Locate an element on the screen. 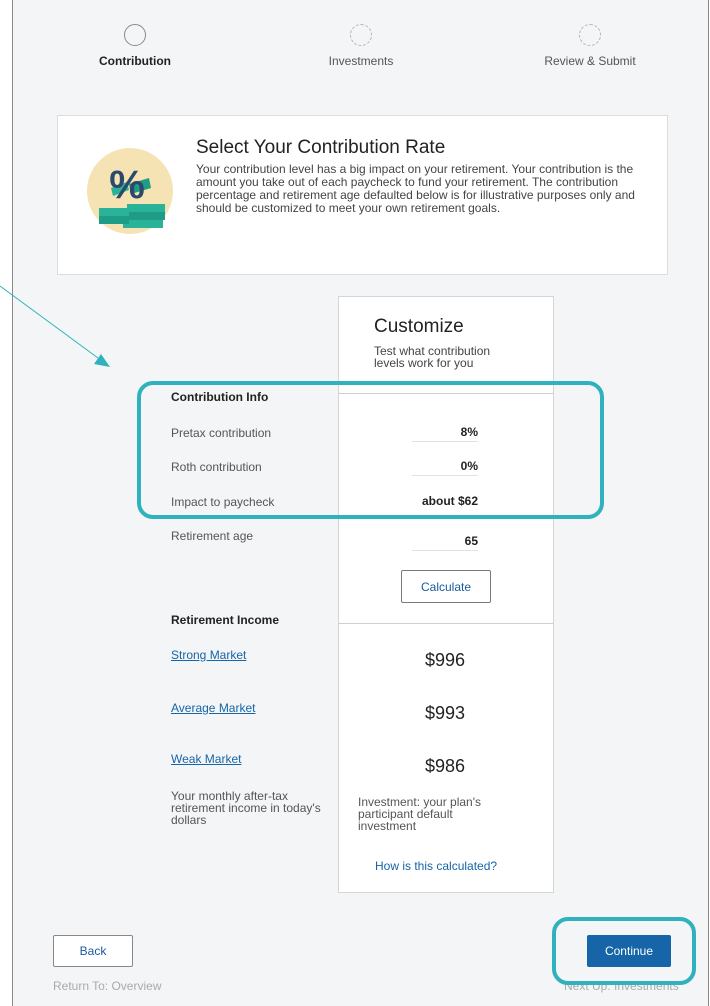  annotation-arrow-icon is located at coordinates (55, 326).